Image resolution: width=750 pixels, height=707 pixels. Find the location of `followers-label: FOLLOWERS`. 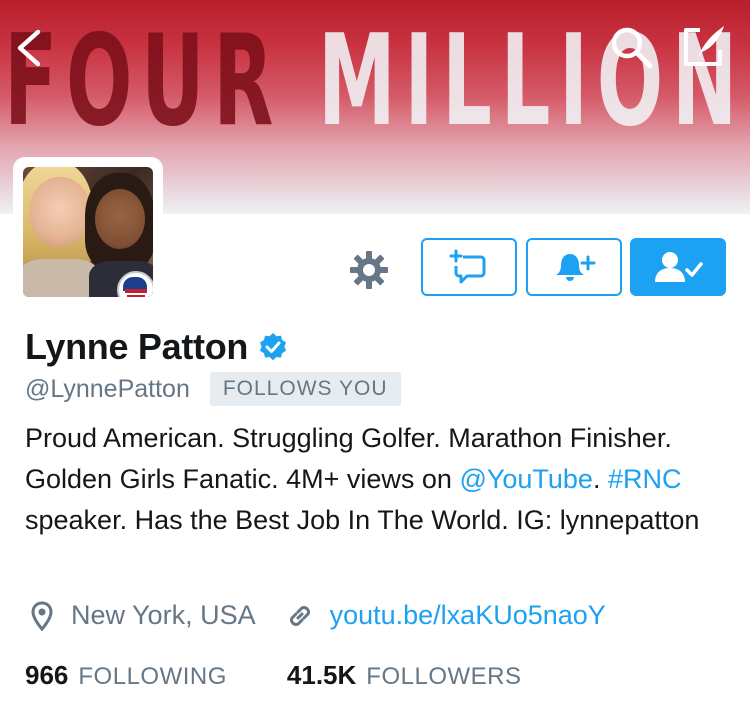

followers-label: FOLLOWERS is located at coordinates (444, 676).